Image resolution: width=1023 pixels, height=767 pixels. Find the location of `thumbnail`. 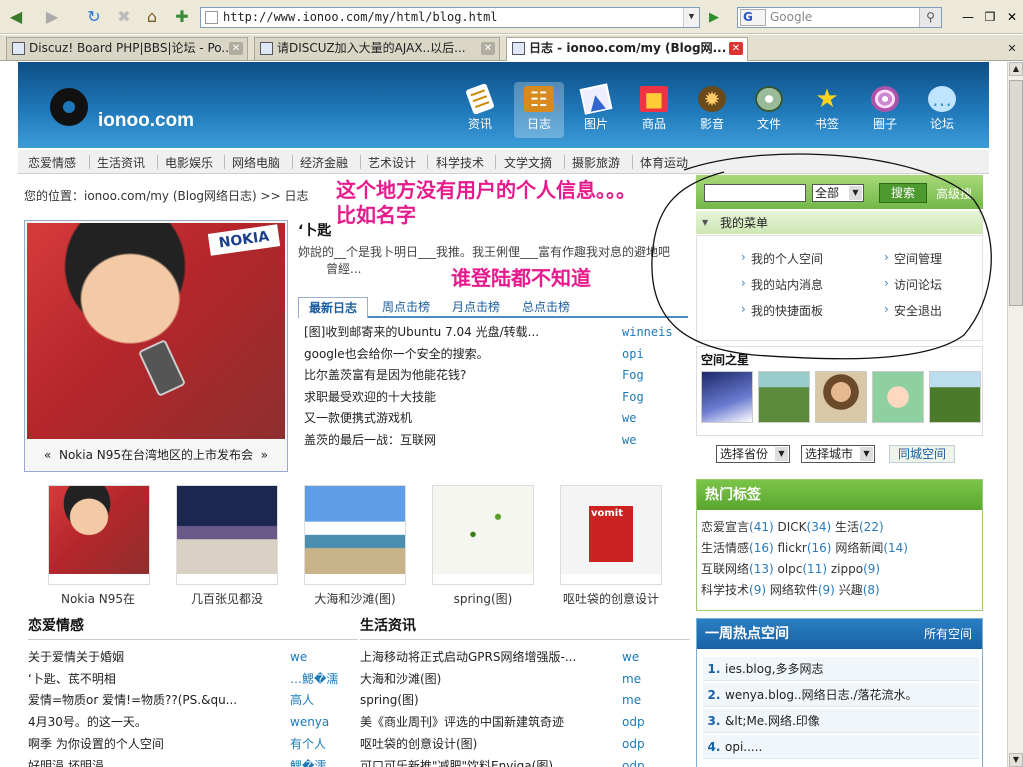

thumbnail is located at coordinates (99, 535).